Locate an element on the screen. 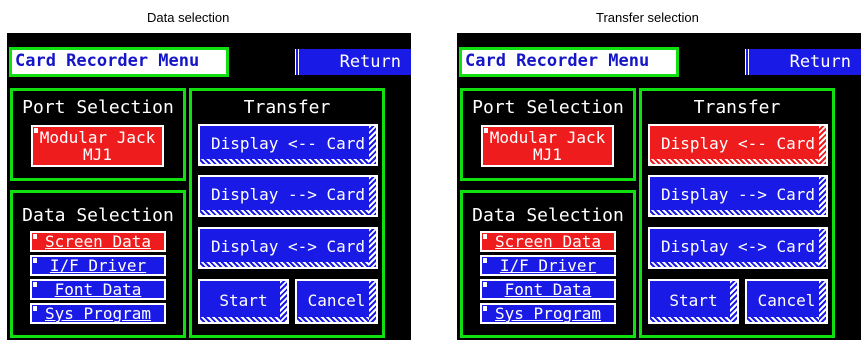  caption-data-selection: Data selection is located at coordinates (188, 17).